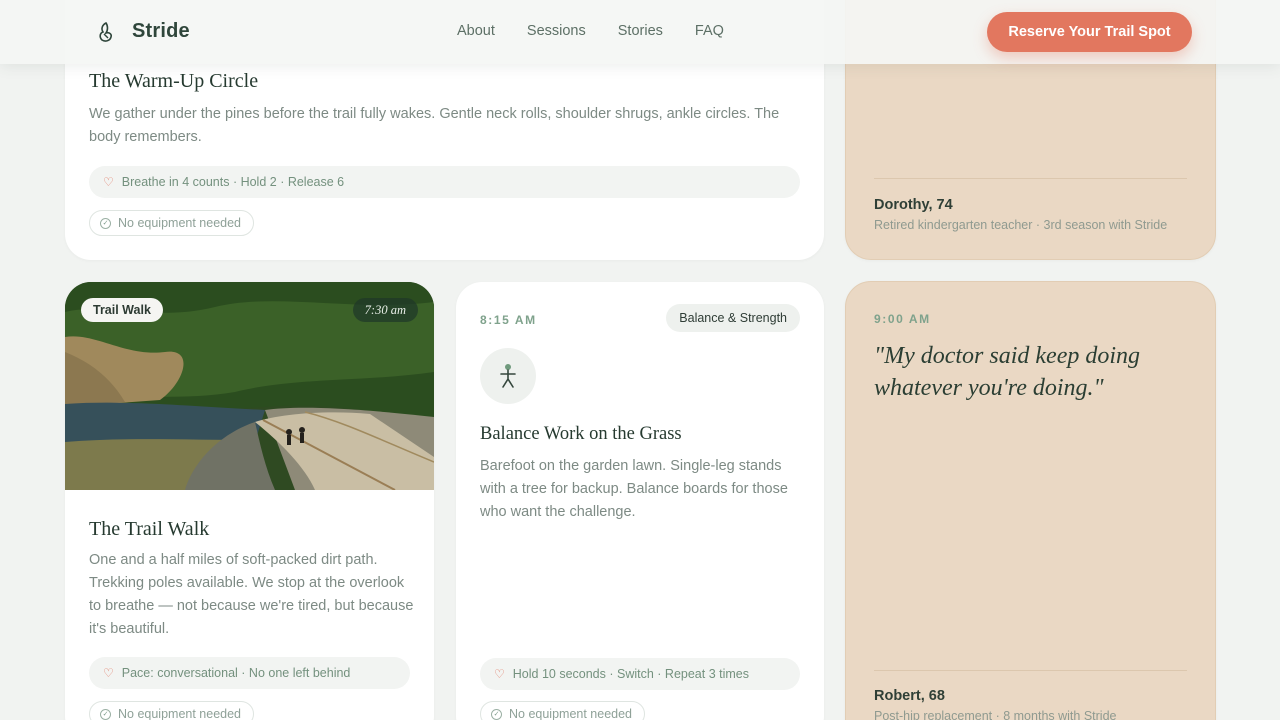  What do you see at coordinates (913, 205) in the screenshot?
I see `testimonial-name: Dorothy, 74` at bounding box center [913, 205].